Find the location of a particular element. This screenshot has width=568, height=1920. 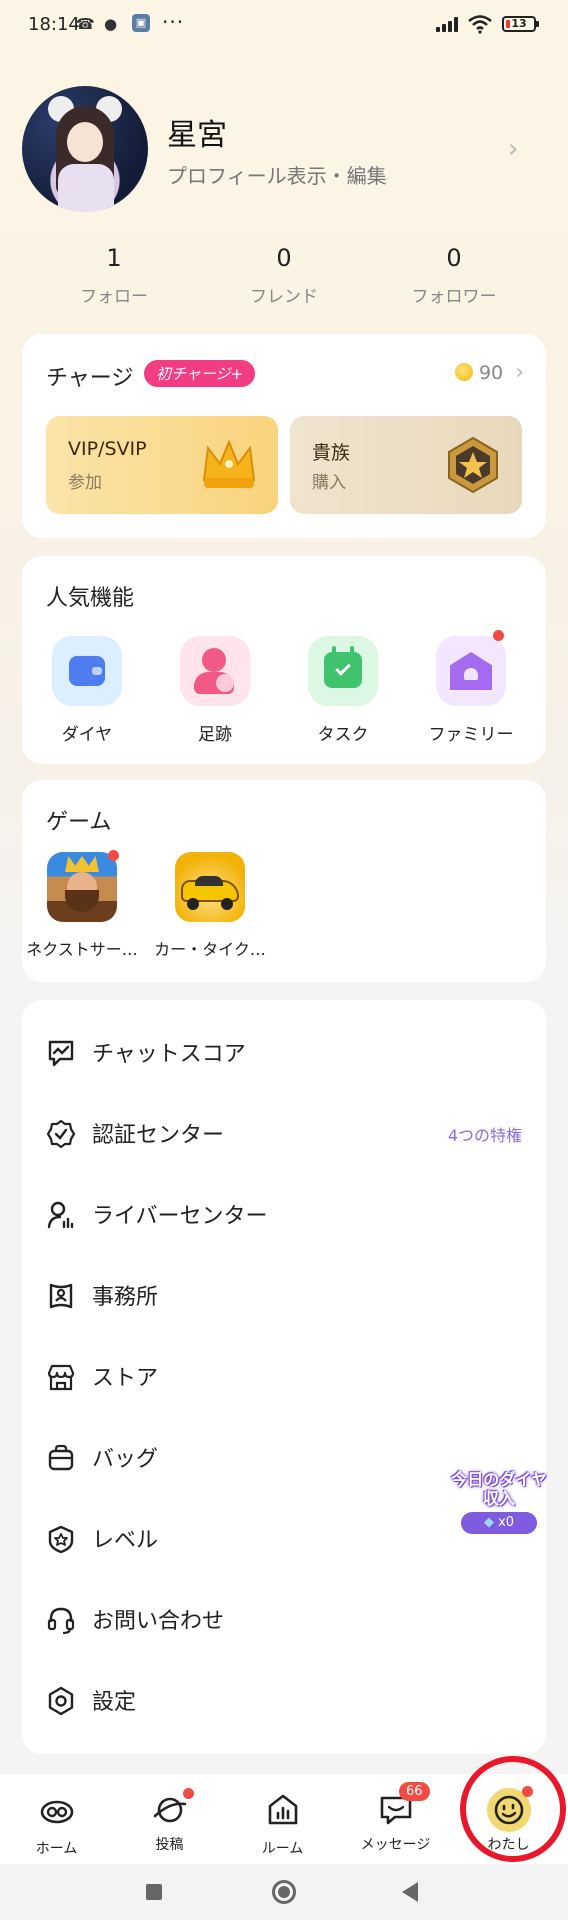

noble-tile: 貴族 購入 is located at coordinates (406, 465).